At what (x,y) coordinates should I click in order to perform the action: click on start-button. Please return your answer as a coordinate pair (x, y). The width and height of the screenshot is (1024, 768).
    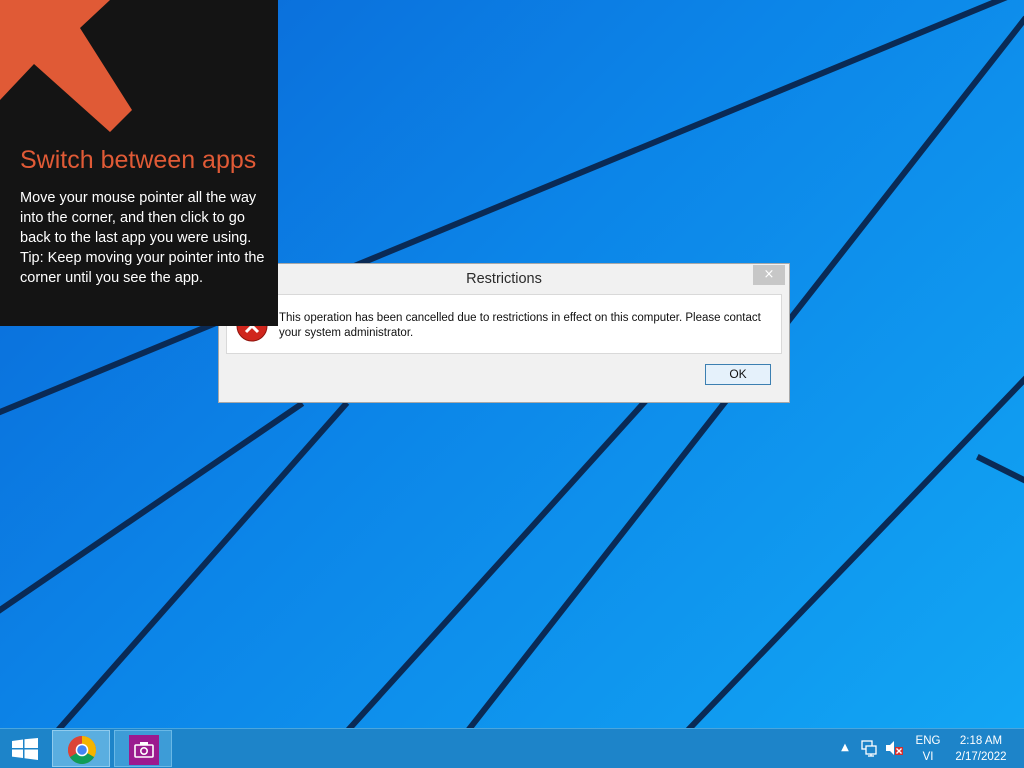
    Looking at the image, I should click on (25, 748).